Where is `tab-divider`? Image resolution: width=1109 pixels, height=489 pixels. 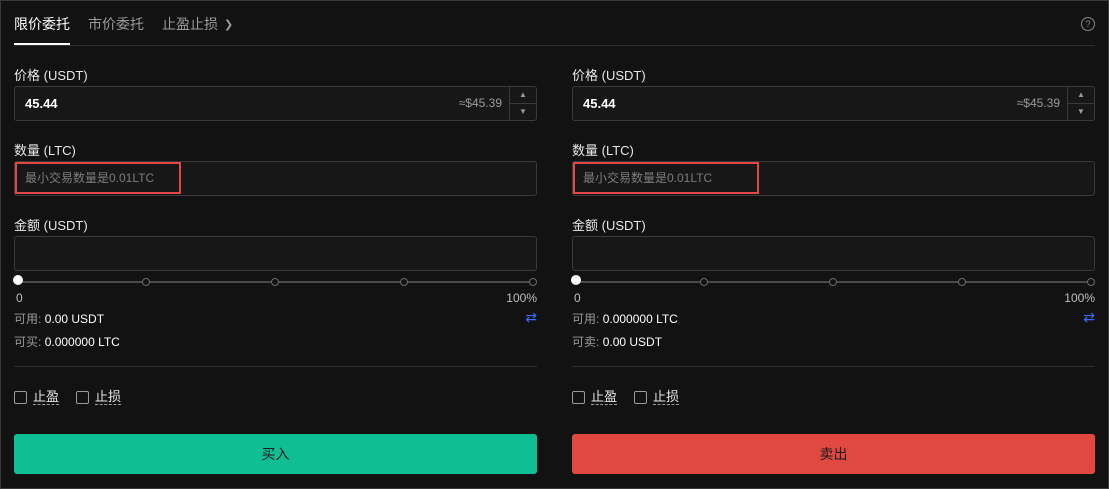 tab-divider is located at coordinates (554, 45).